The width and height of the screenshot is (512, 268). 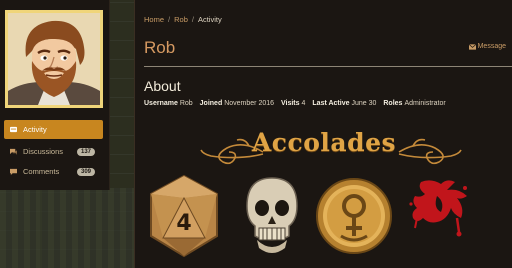 What do you see at coordinates (35, 129) in the screenshot?
I see `sidebar-item-label: Activity` at bounding box center [35, 129].